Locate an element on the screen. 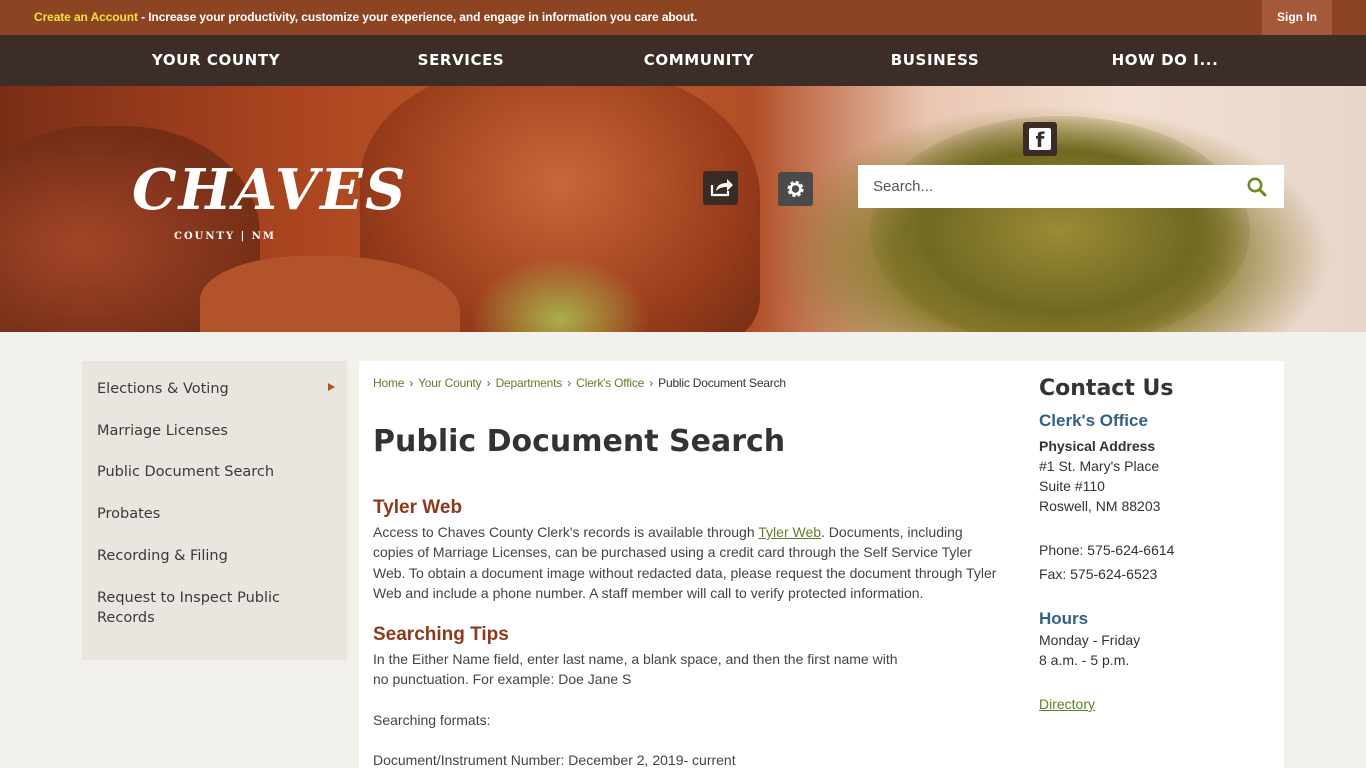  formats-label: Searching formats: is located at coordinates (432, 720).